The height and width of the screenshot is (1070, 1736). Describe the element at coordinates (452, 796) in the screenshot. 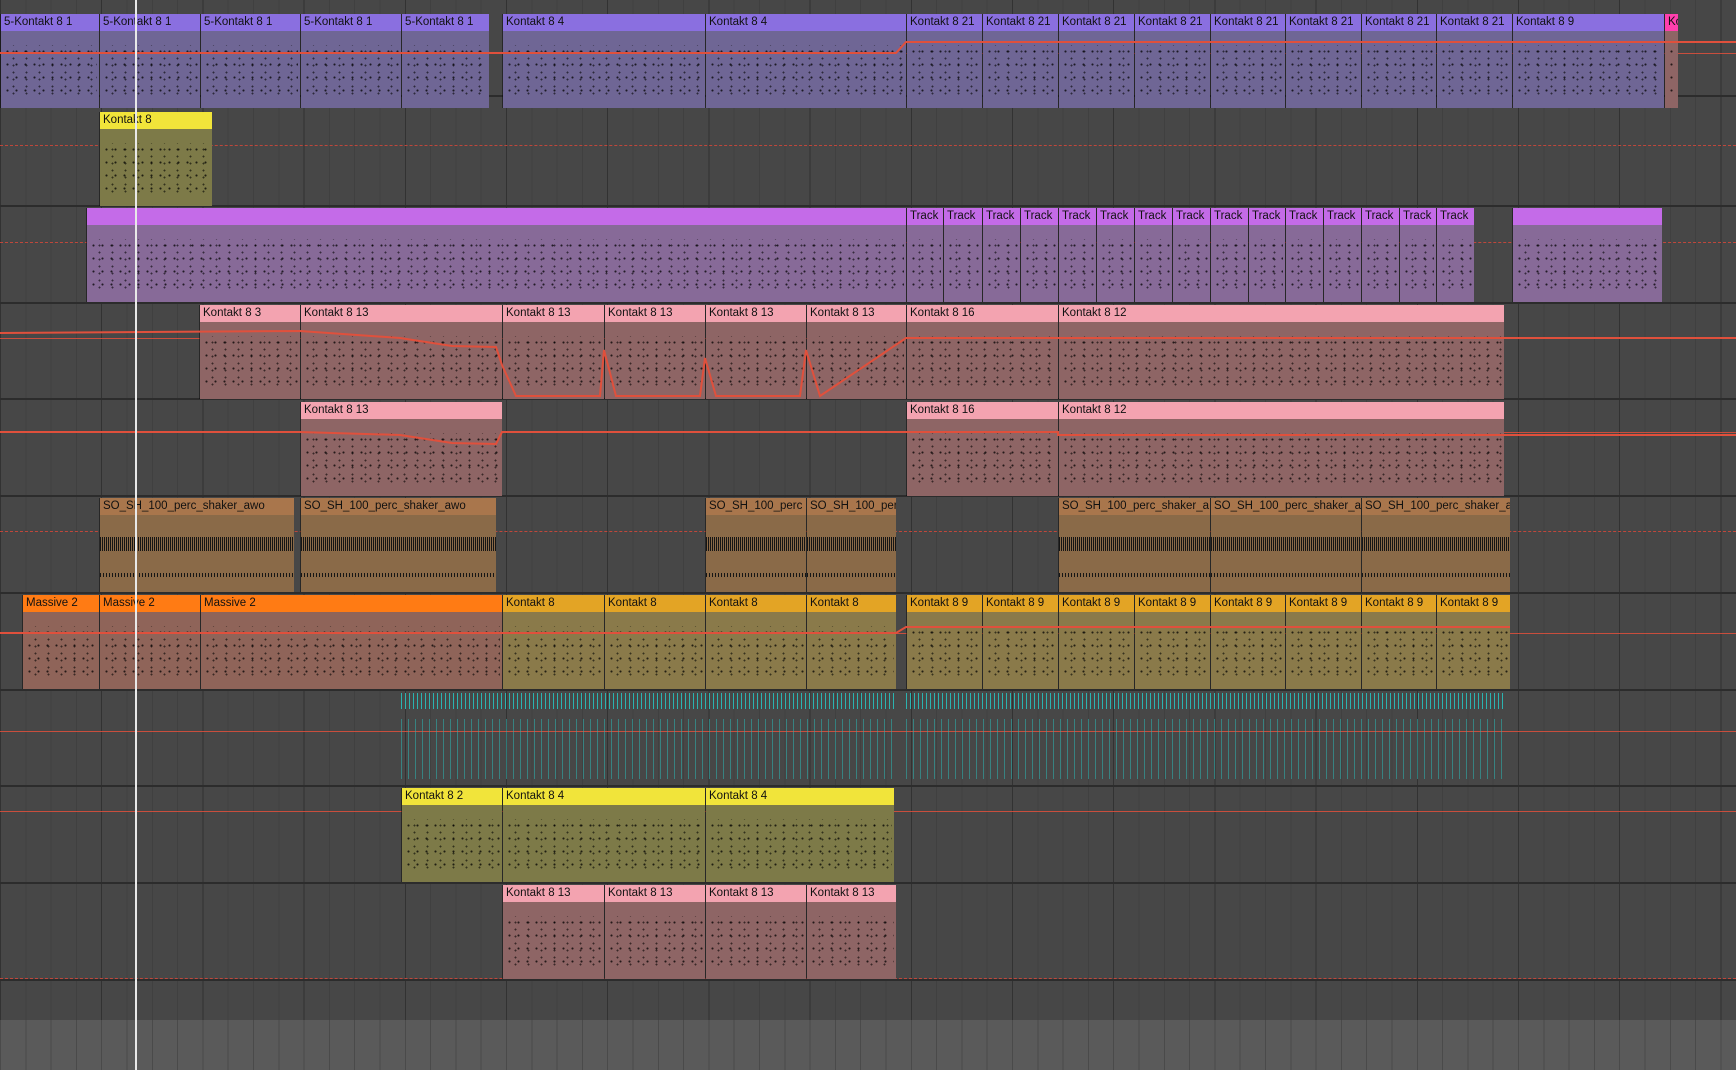

I see `clip-title: Kontakt 8 2` at that location.